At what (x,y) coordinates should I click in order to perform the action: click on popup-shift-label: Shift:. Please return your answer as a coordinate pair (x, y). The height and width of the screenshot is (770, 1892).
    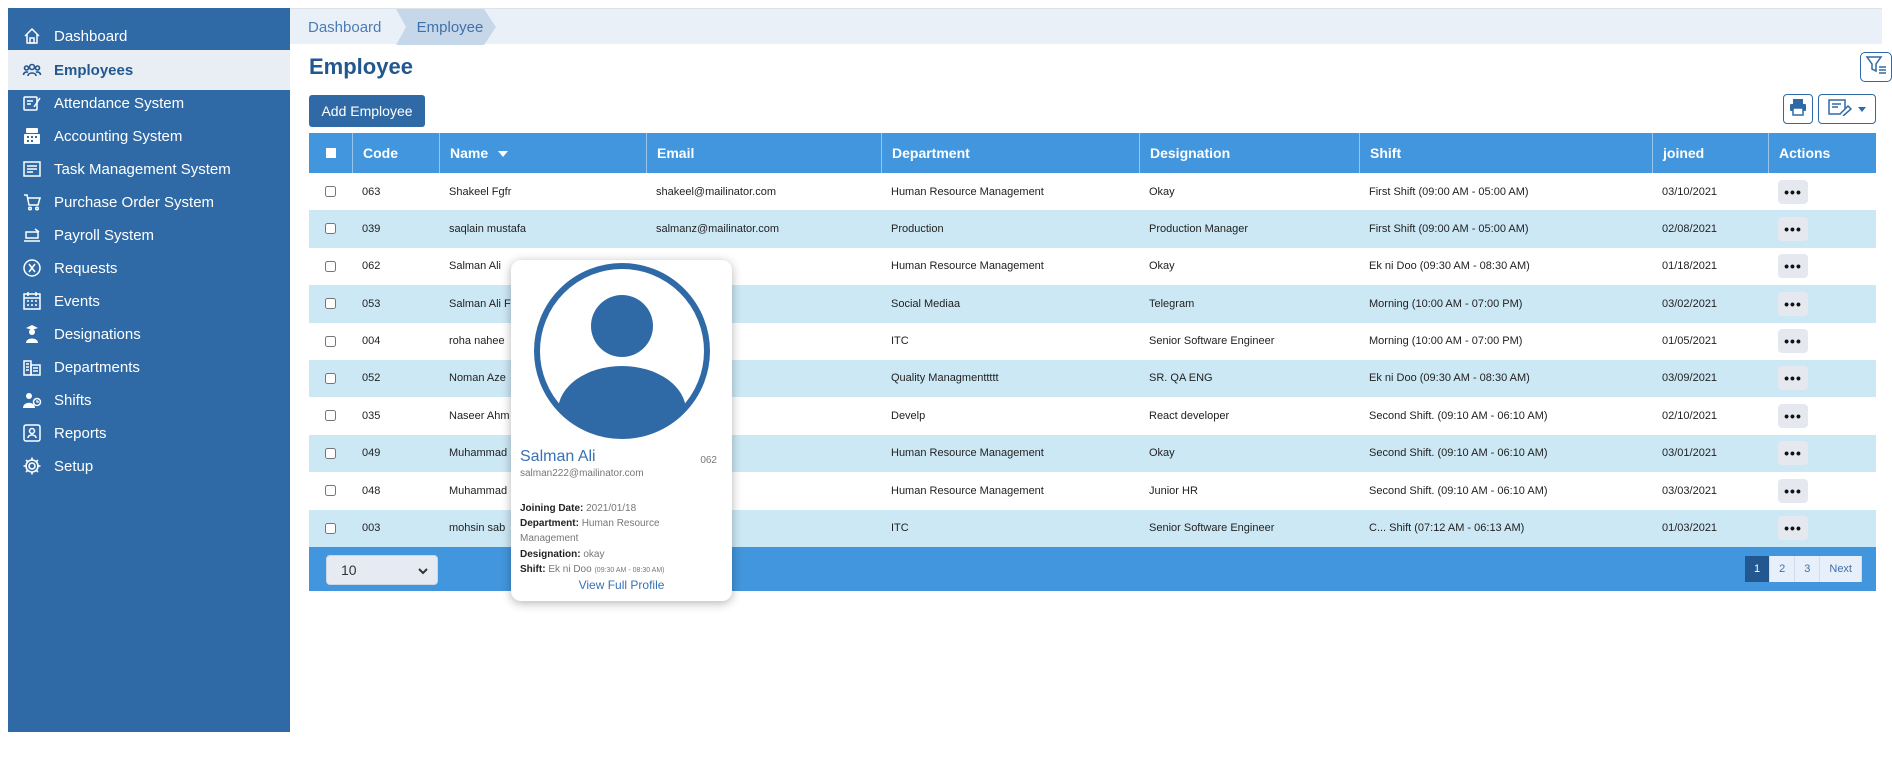
    Looking at the image, I should click on (533, 569).